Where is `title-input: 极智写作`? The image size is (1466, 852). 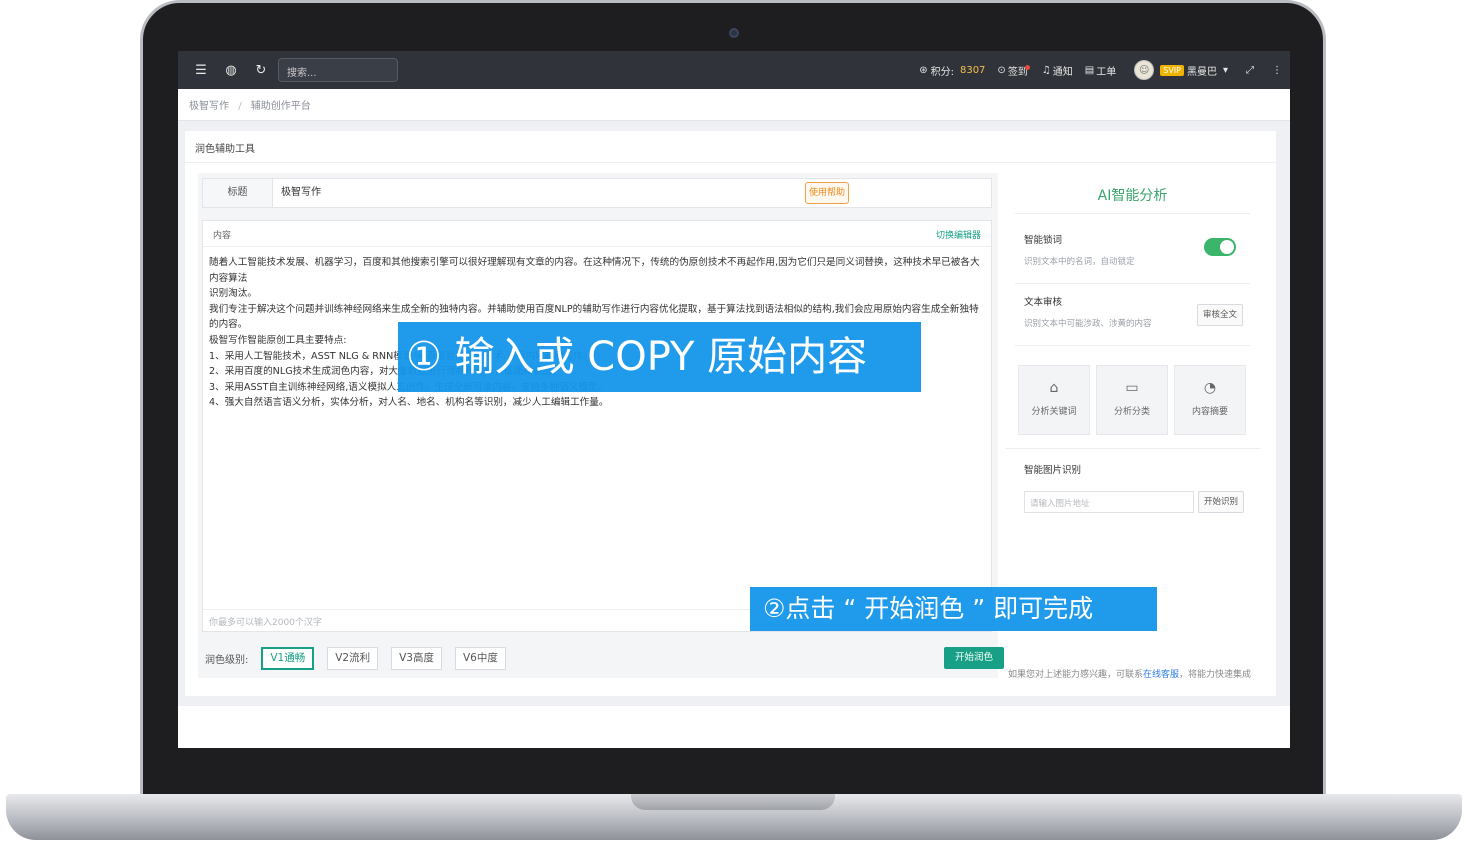
title-input: 极智写作 is located at coordinates (541, 193).